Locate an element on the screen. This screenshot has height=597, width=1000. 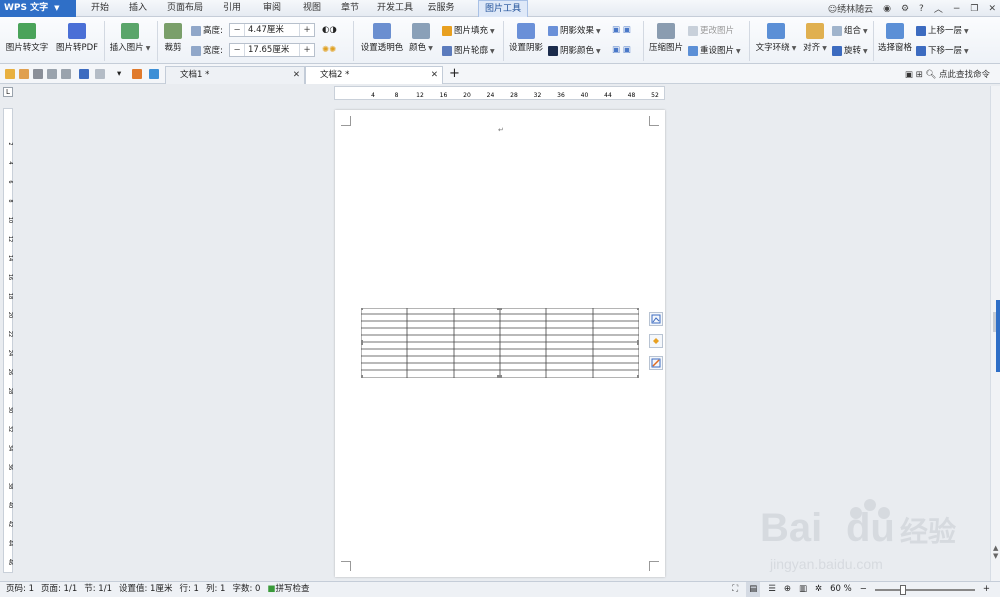
web-view-icon: ⊕ is located at coordinates (787, 589).